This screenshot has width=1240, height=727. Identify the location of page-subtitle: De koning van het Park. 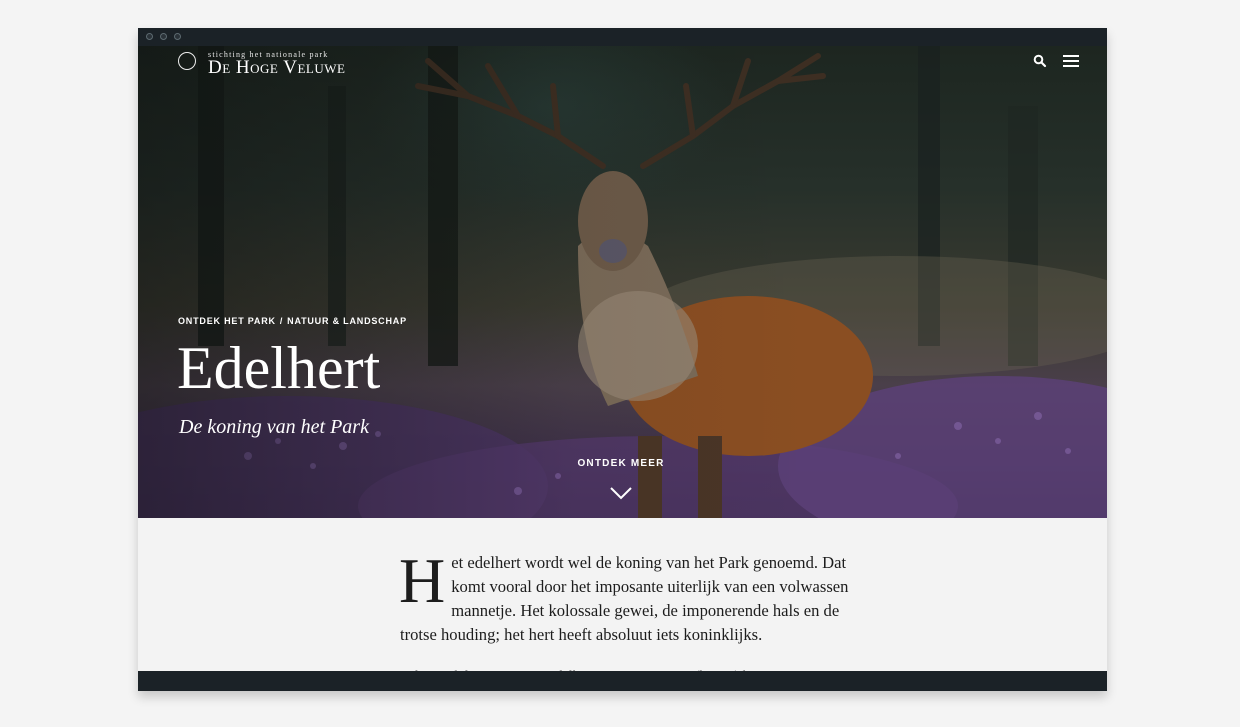
(274, 427).